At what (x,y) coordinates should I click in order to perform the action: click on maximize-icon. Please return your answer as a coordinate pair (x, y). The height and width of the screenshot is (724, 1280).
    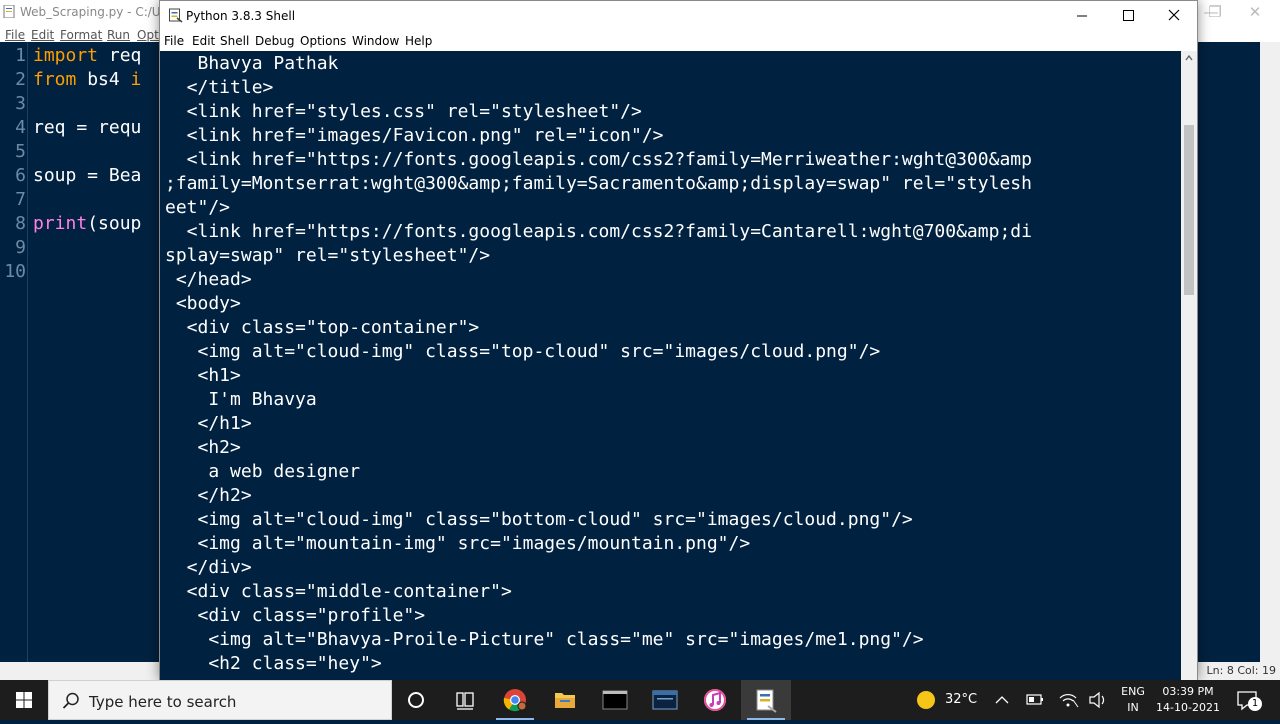
    Looking at the image, I should click on (1128, 15).